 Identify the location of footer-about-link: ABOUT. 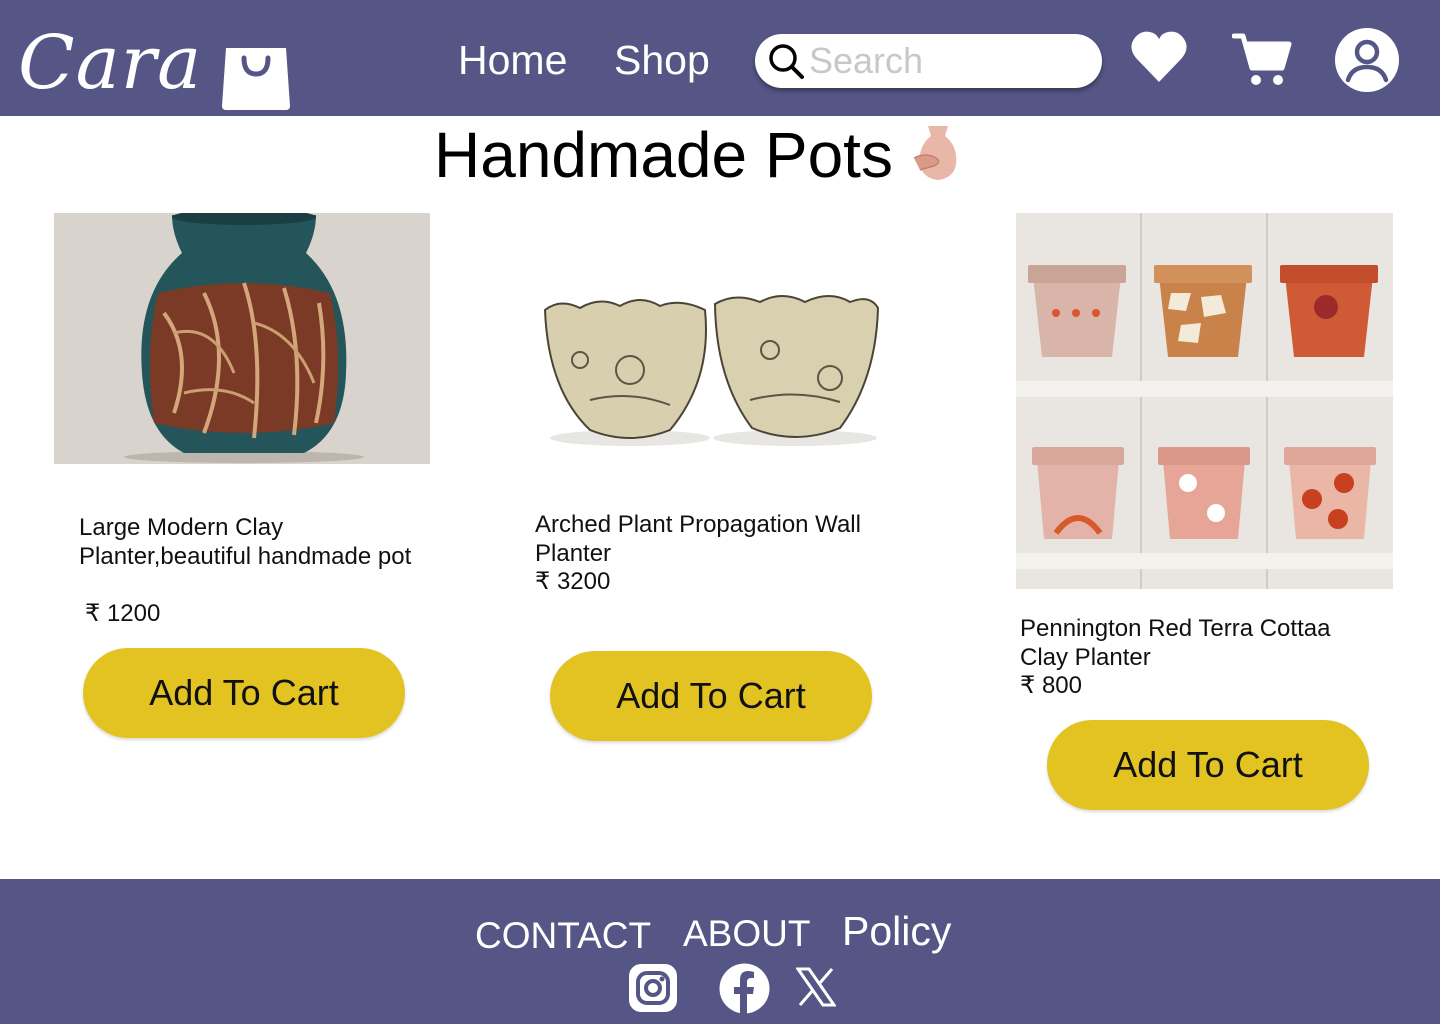
(746, 933).